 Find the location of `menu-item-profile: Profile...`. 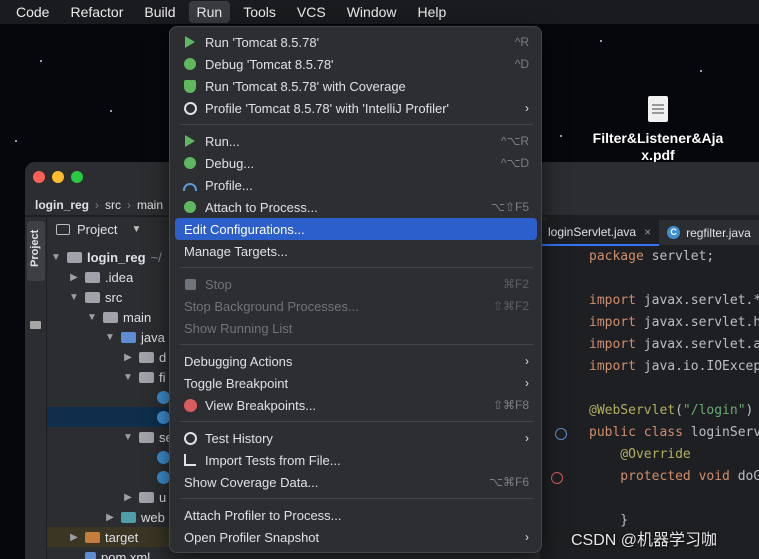

menu-item-profile: Profile... is located at coordinates (356, 185).